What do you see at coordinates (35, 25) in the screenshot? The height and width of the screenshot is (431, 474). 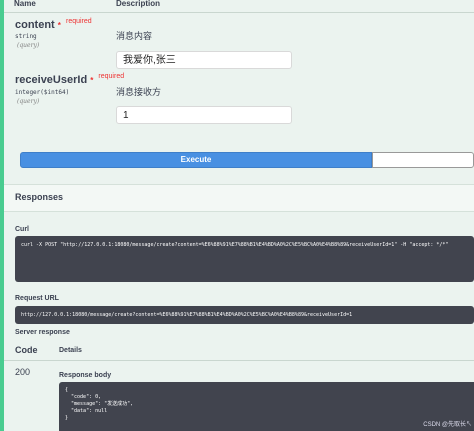 I see `param-name-text: content` at bounding box center [35, 25].